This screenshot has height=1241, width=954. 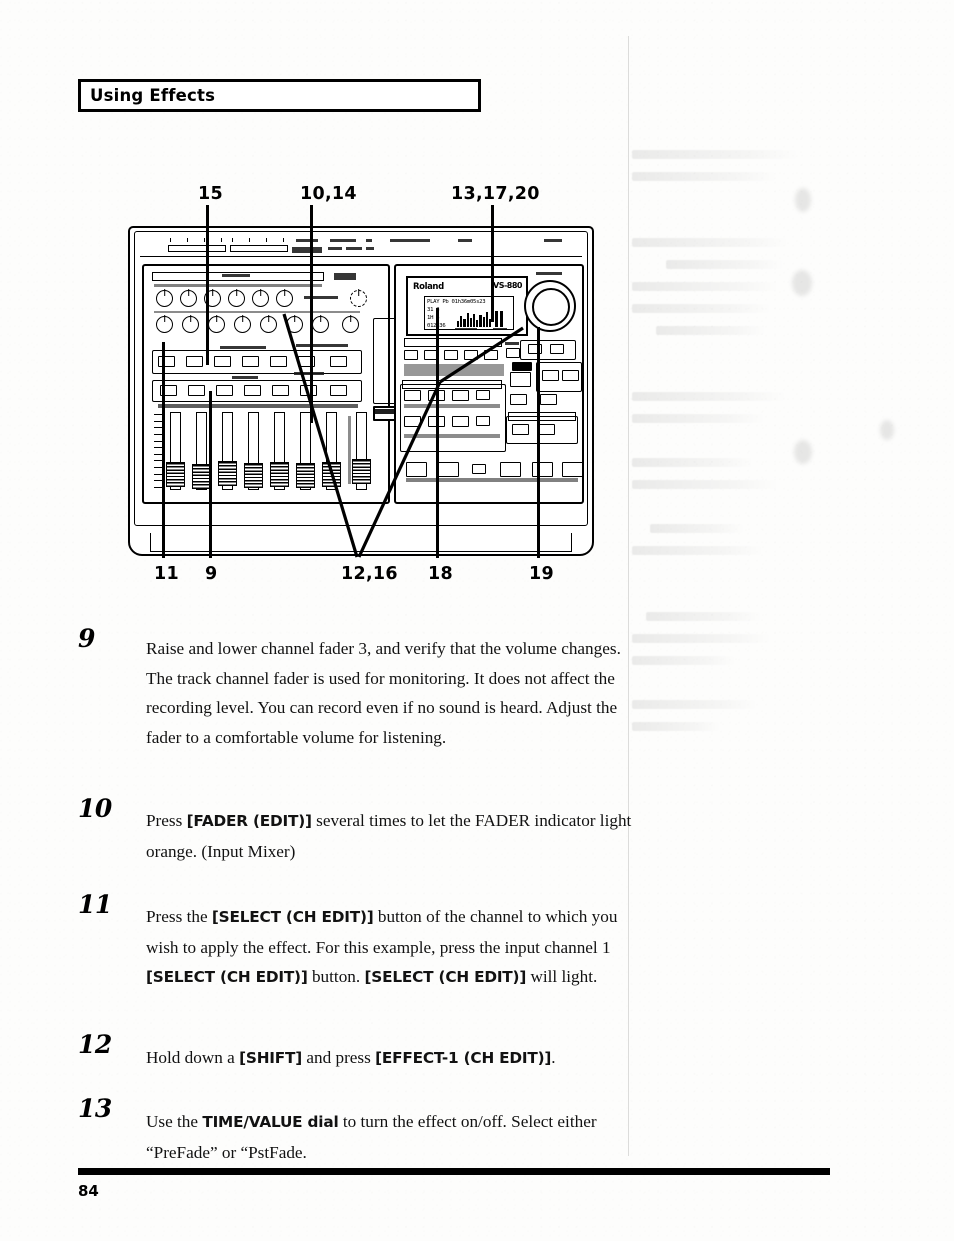 What do you see at coordinates (479, 469) in the screenshot?
I see `forward-button` at bounding box center [479, 469].